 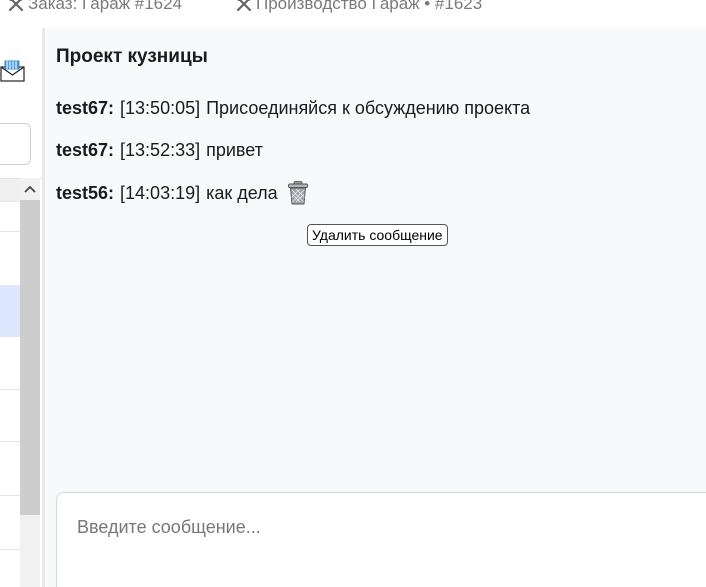 I want to click on message-time: [13:50:05], so click(x=160, y=108).